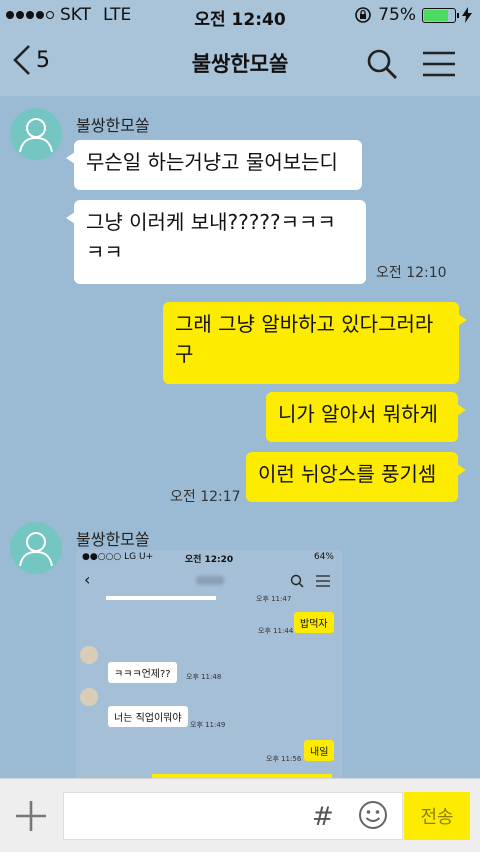  What do you see at coordinates (204, 677) in the screenshot?
I see `image-time: 오후 11:48` at bounding box center [204, 677].